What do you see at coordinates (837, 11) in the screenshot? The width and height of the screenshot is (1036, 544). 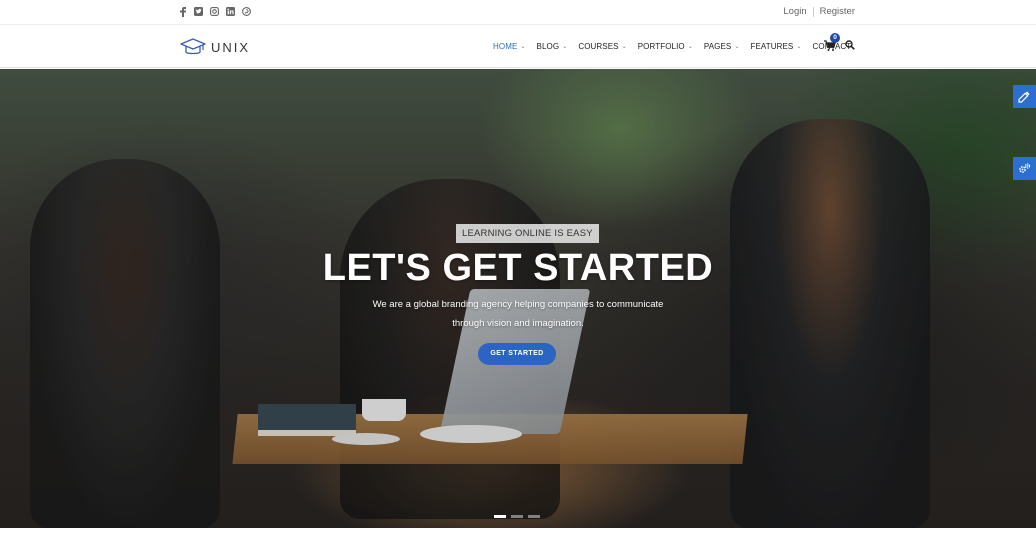 I see `register-link: Register` at bounding box center [837, 11].